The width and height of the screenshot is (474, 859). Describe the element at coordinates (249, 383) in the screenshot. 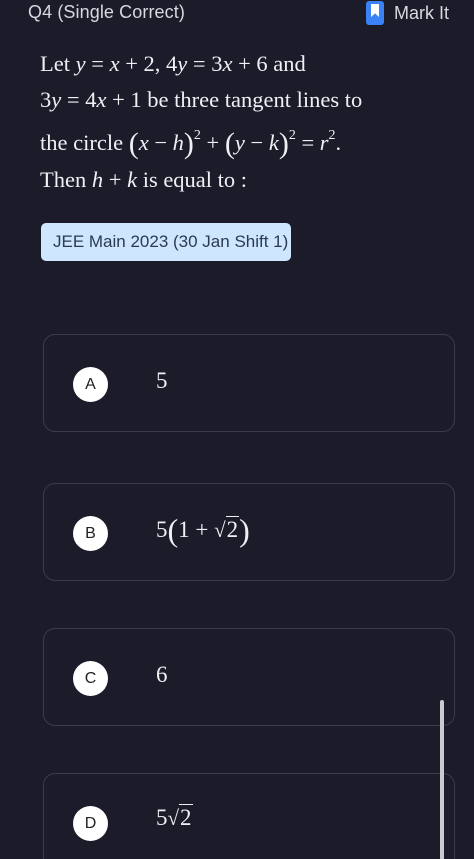

I see `option-a: A 5` at that location.